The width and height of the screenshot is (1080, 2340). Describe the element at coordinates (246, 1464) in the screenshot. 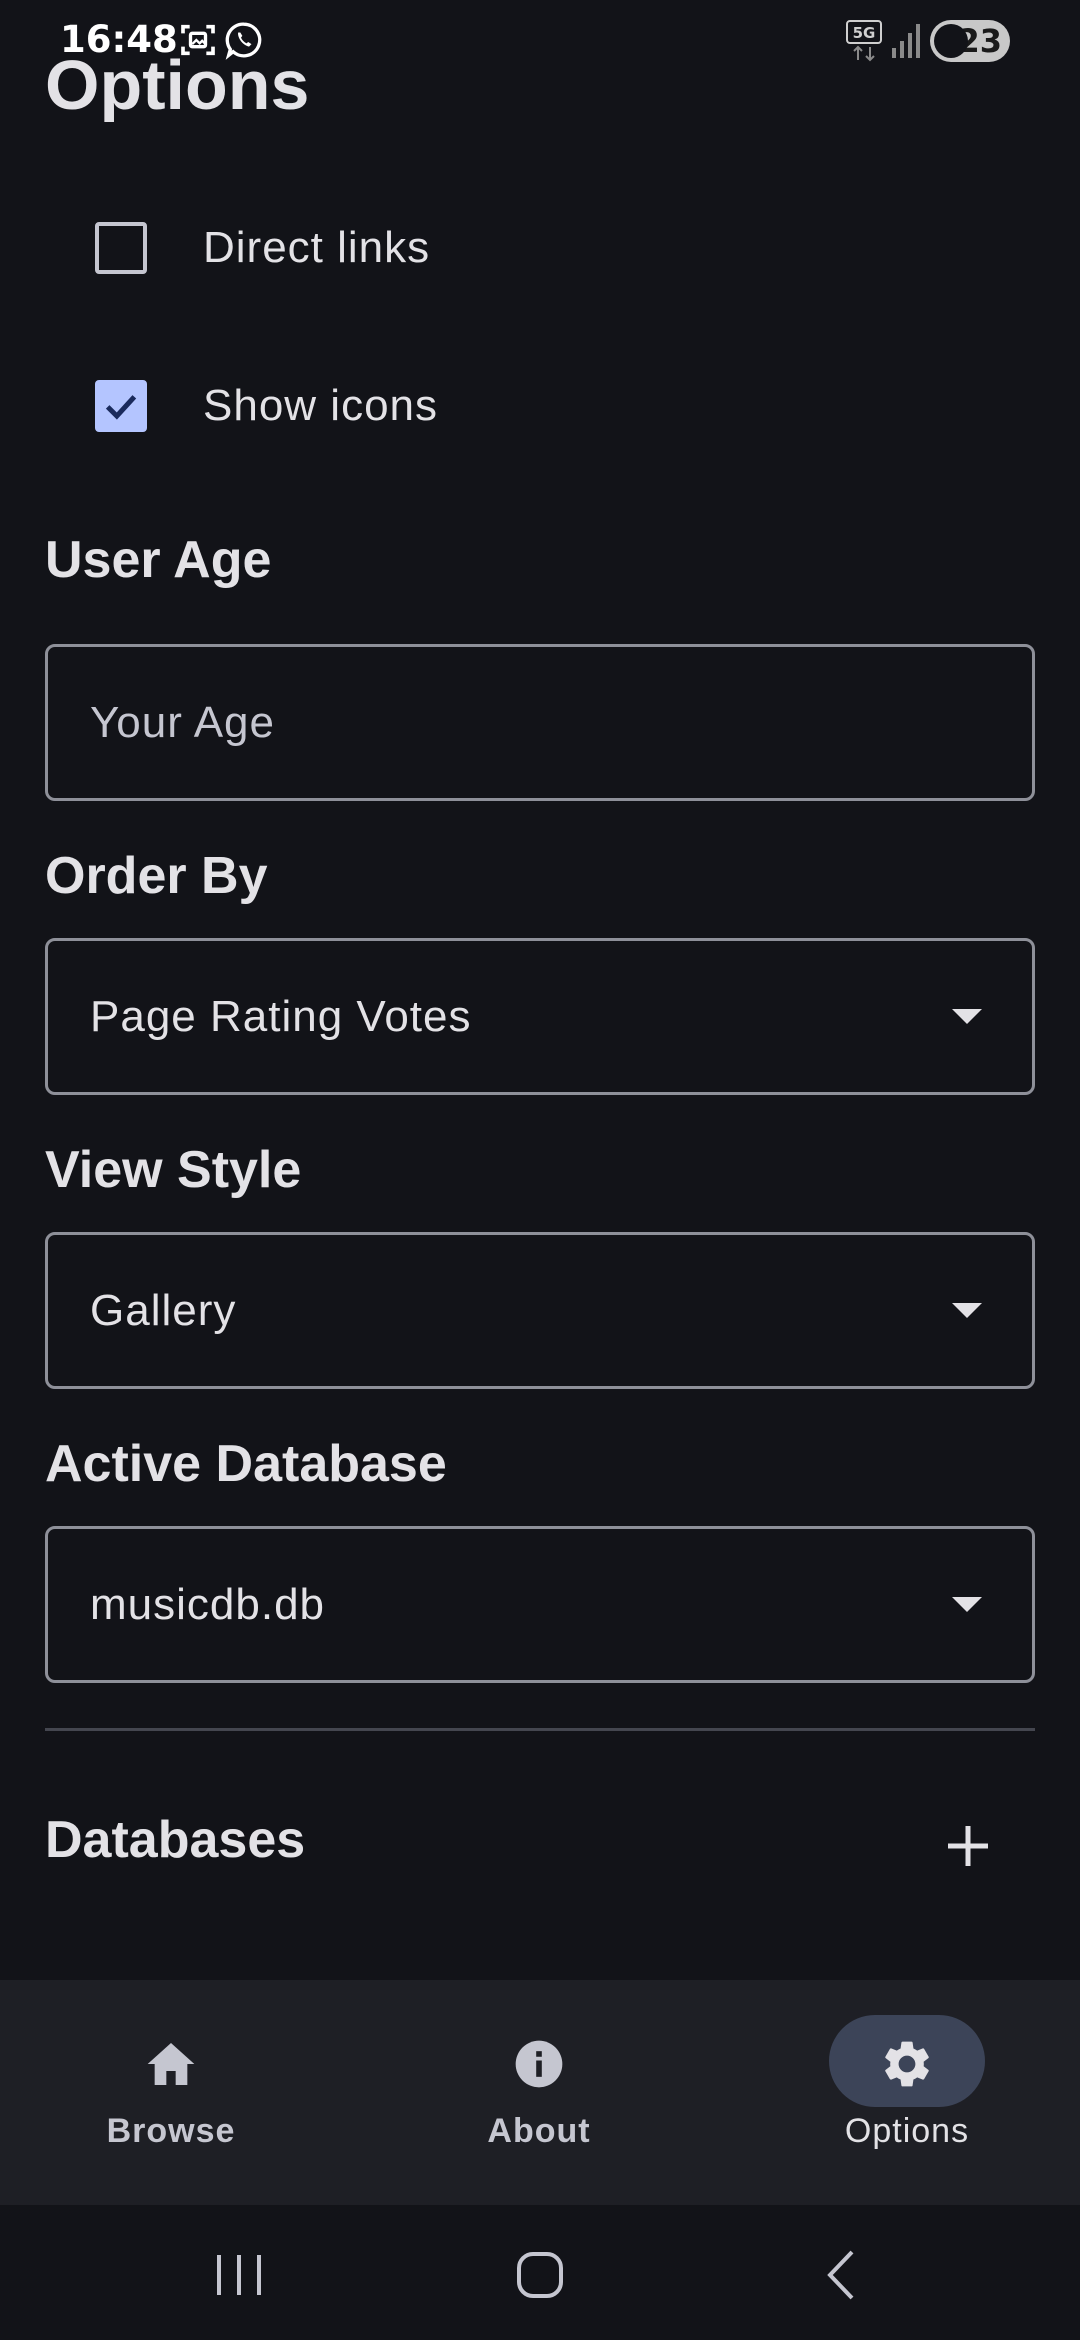

I see `active-database-heading: Active Database` at that location.